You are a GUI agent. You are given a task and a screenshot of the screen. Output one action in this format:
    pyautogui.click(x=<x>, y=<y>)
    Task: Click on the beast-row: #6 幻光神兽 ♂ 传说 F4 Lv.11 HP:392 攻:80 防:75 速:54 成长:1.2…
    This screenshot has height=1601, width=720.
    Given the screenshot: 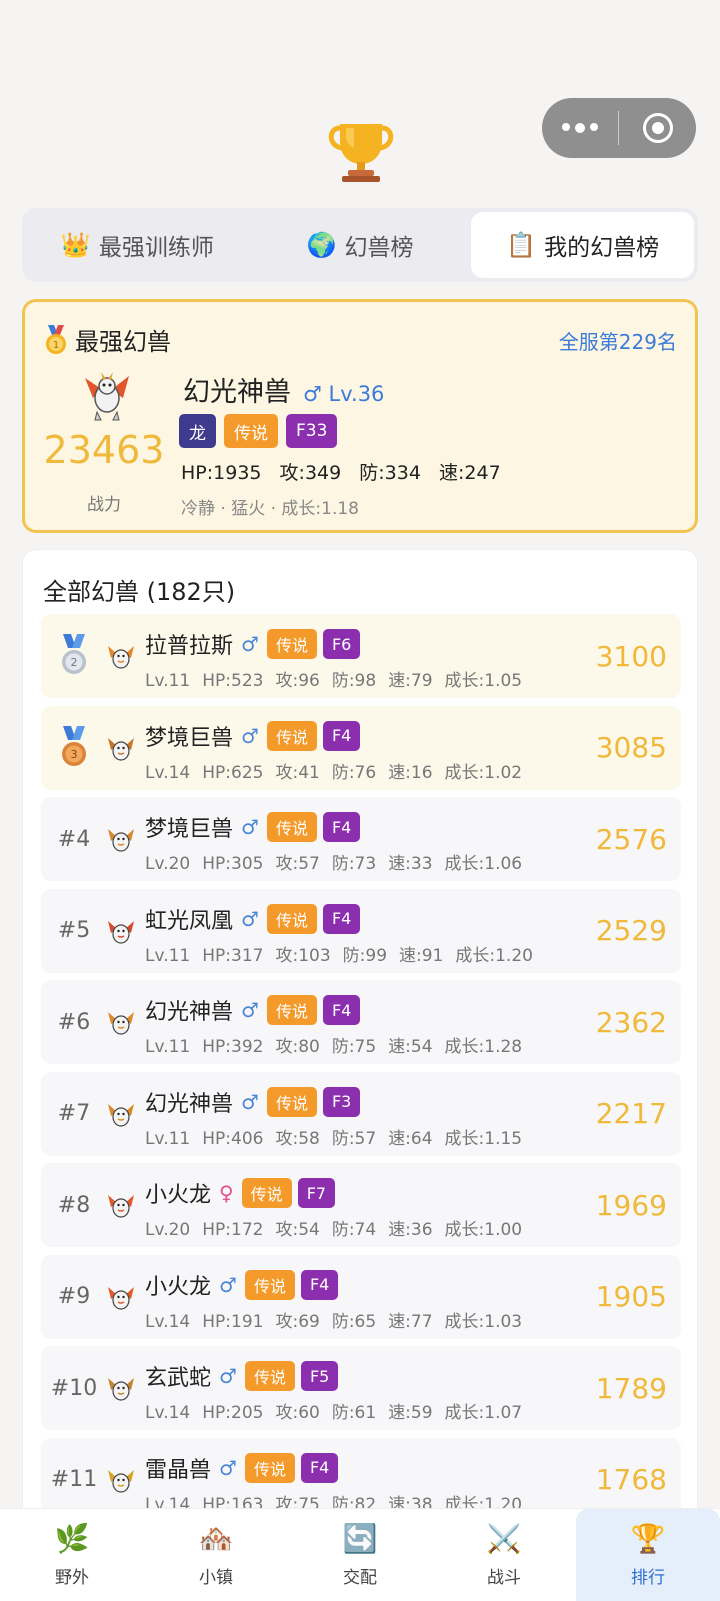 What is the action you would take?
    pyautogui.click(x=361, y=1022)
    